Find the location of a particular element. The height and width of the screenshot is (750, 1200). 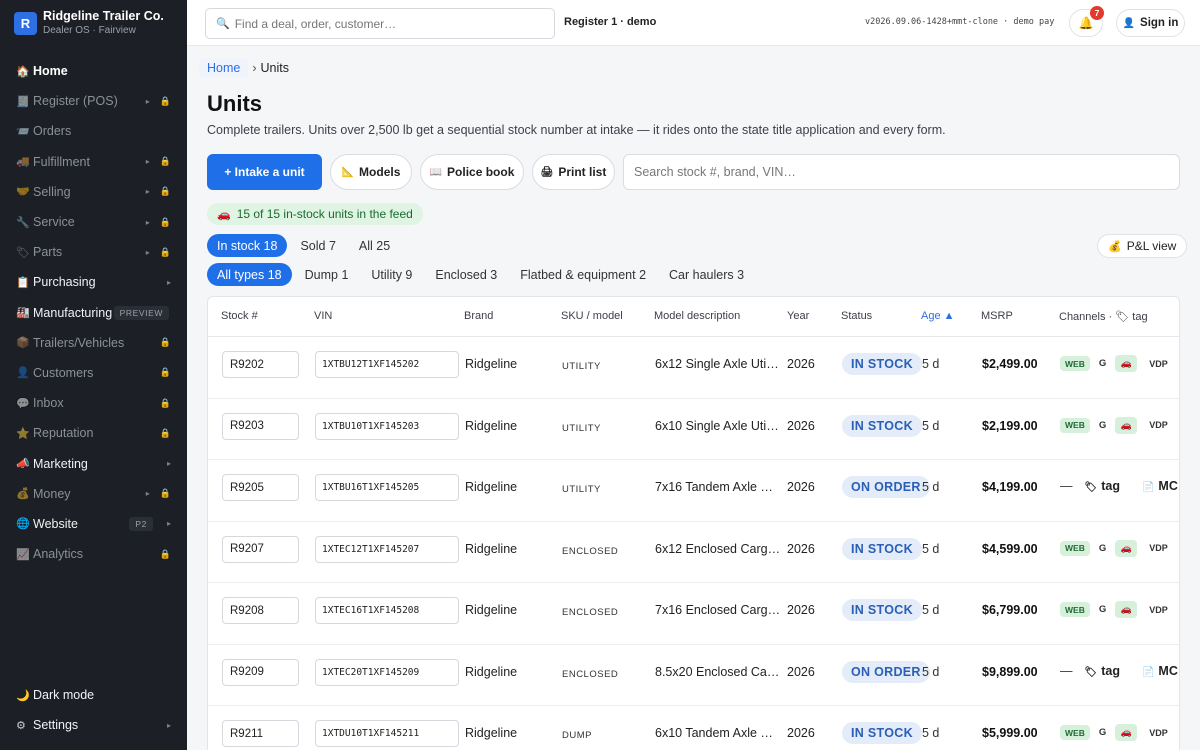

stock-number-field: R9203 is located at coordinates (260, 426).